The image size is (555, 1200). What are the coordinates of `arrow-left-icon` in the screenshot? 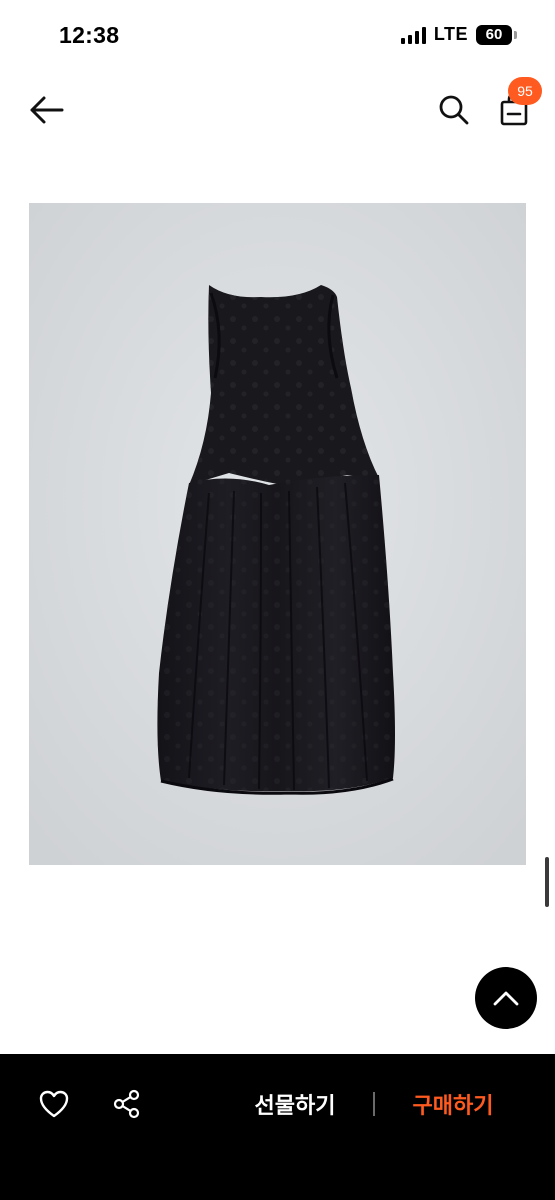 It's located at (47, 110).